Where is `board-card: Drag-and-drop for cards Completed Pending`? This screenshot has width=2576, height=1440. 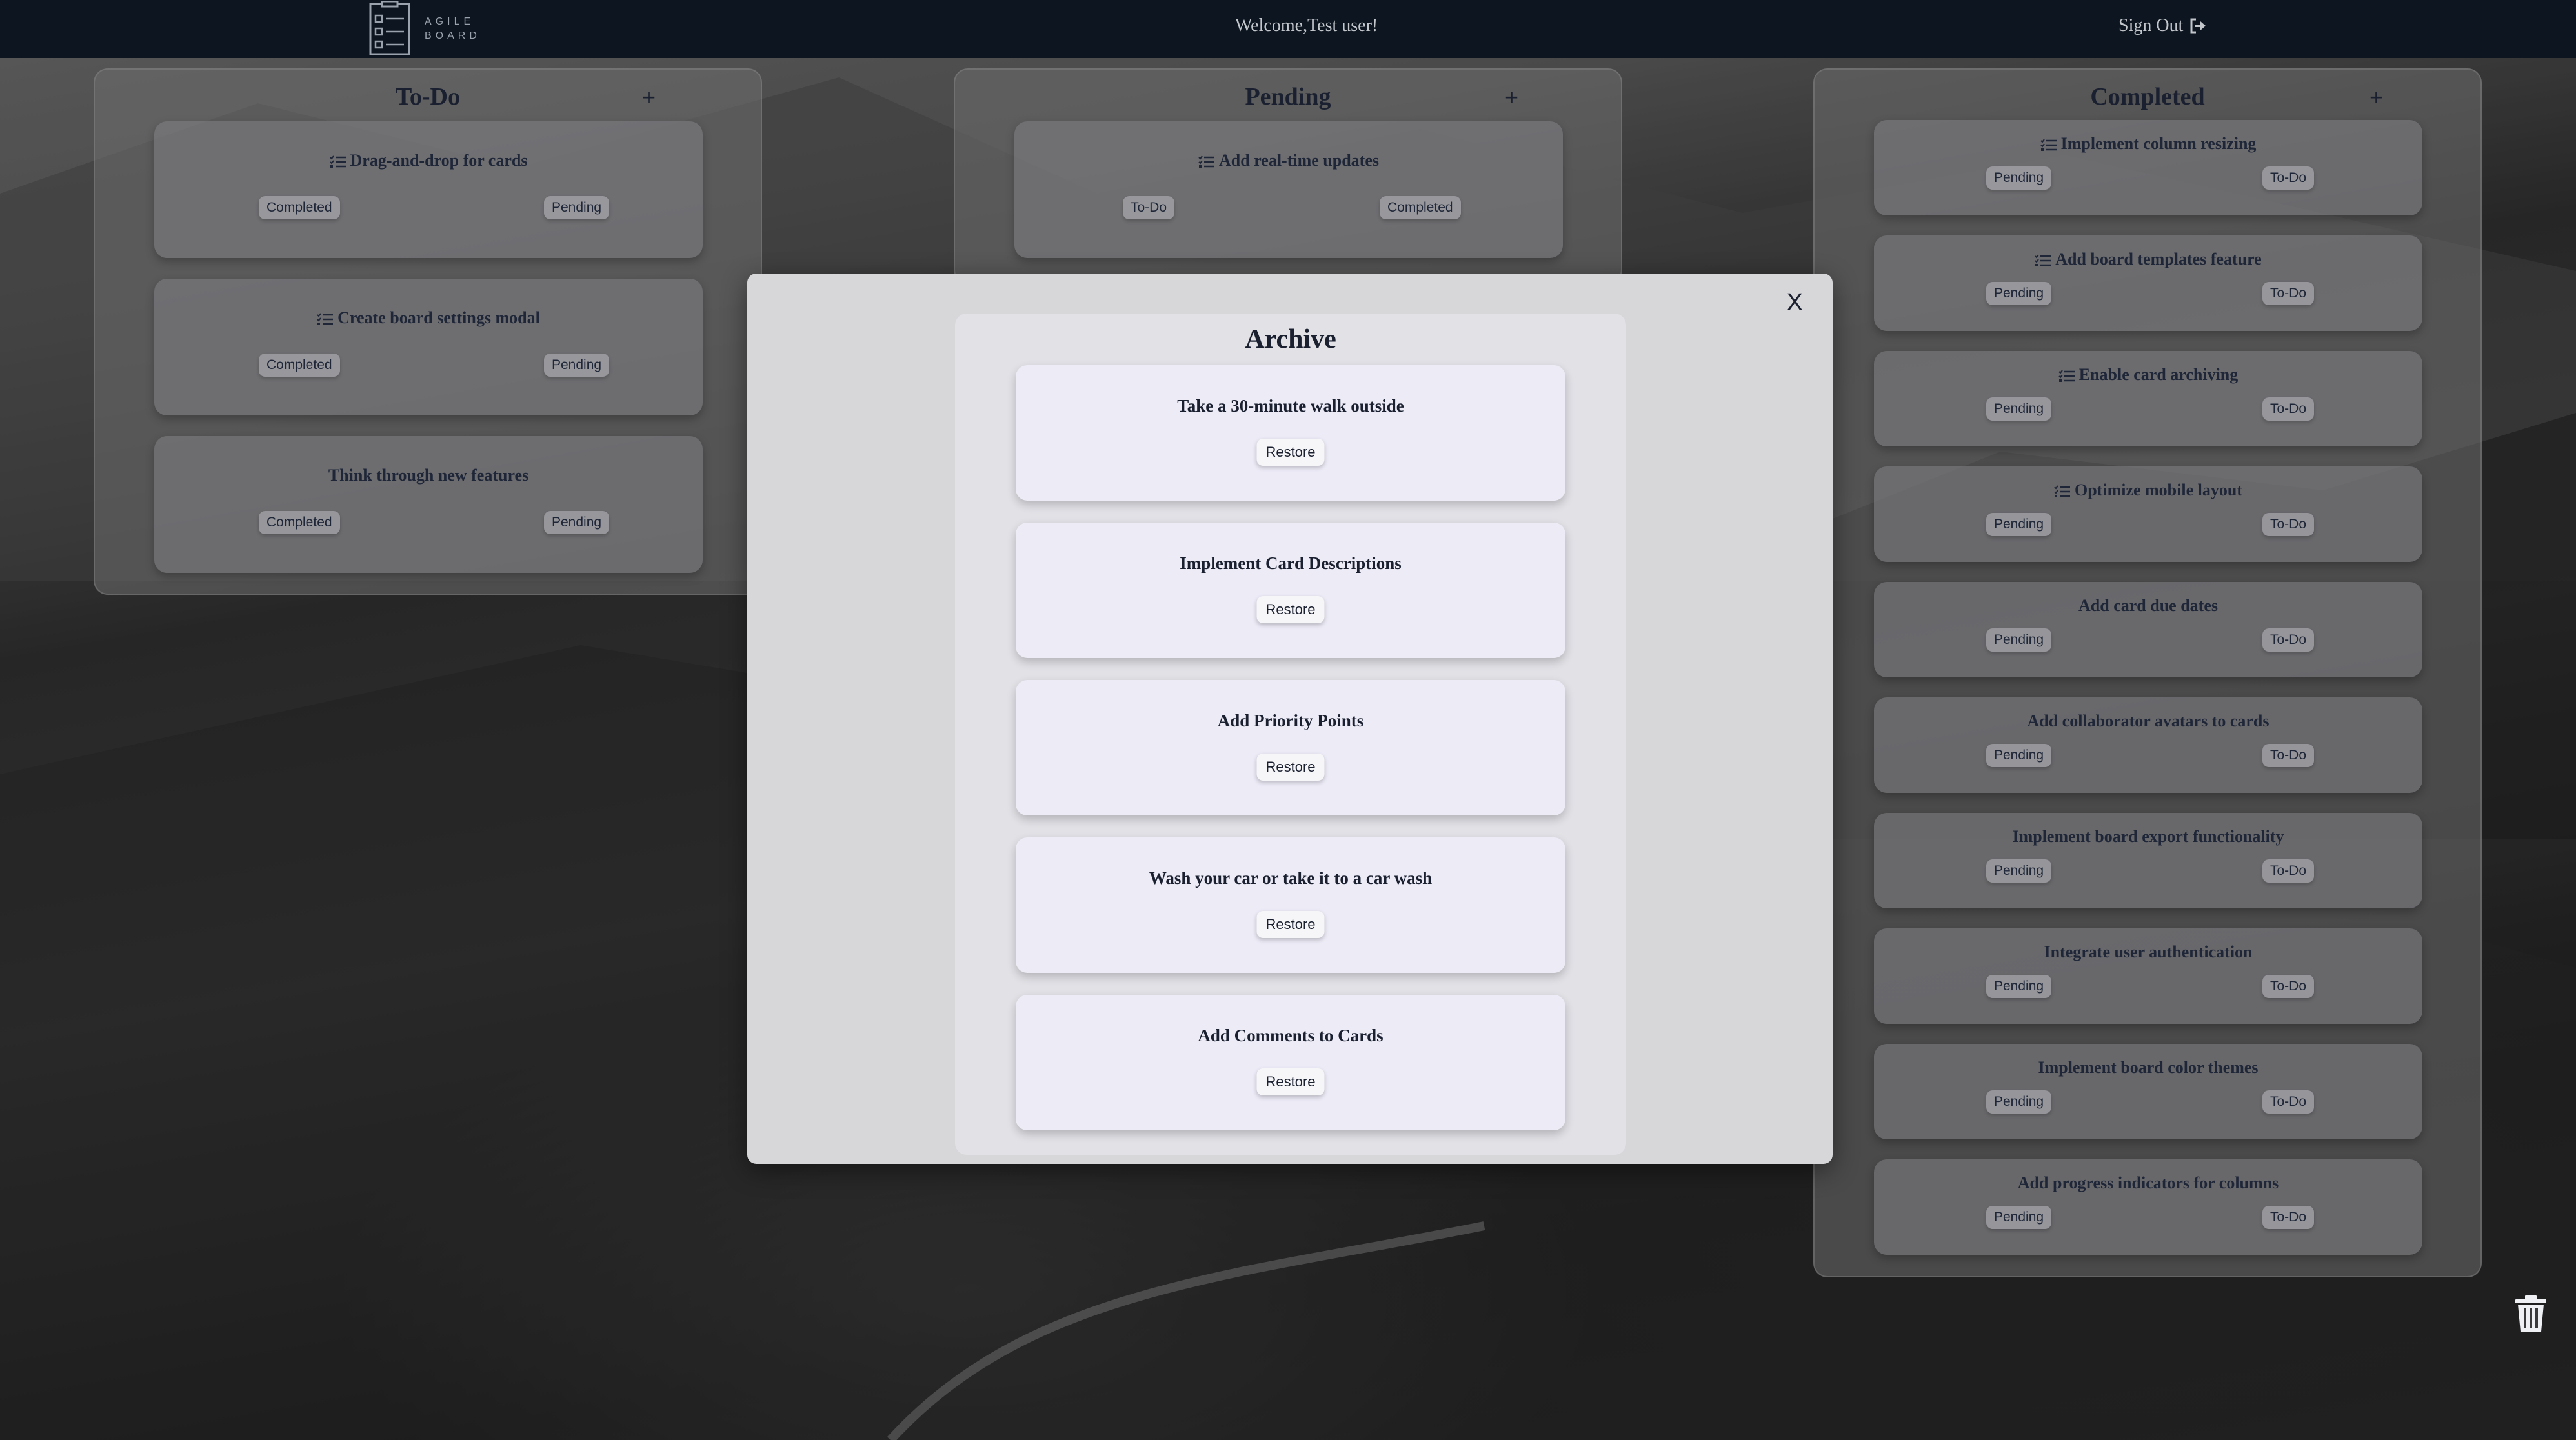
board-card: Drag-and-drop for cards Completed Pending is located at coordinates (428, 189).